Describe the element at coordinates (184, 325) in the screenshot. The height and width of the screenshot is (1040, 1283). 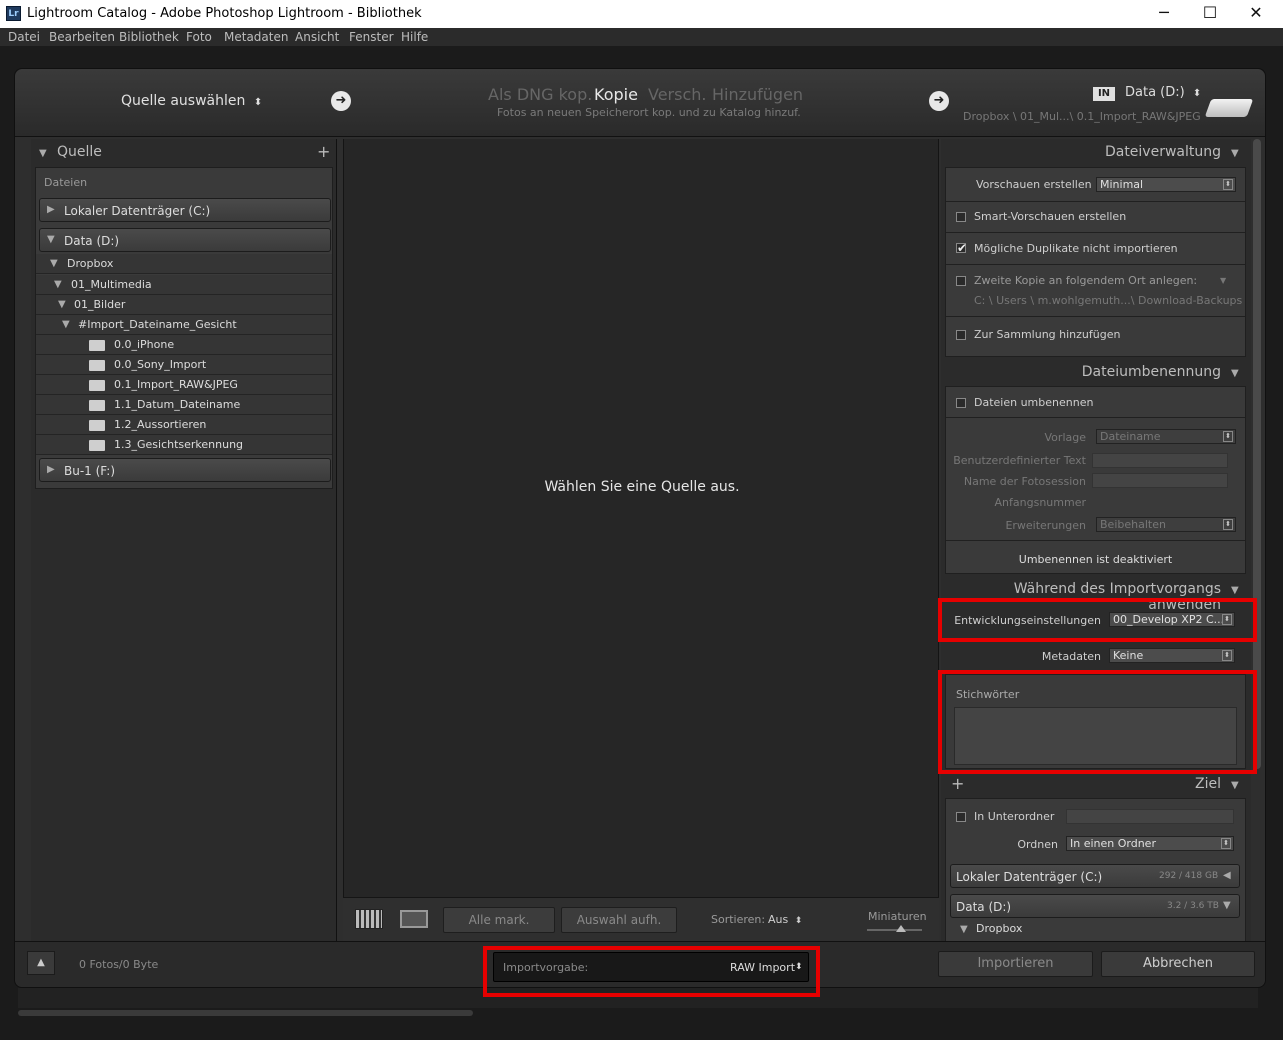
I see `tree-item-import-dateiname: ▼ #Import_Dateiname_Gesicht` at that location.